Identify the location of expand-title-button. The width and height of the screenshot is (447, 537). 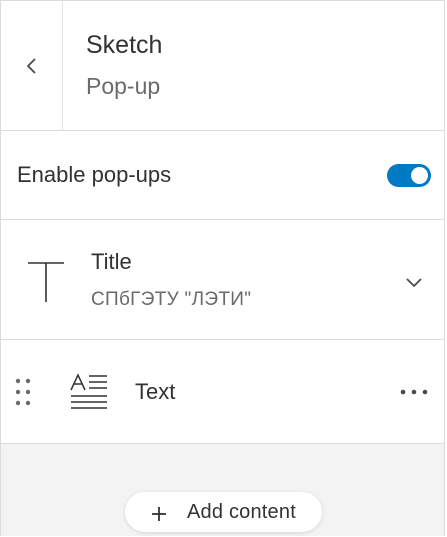
(414, 280).